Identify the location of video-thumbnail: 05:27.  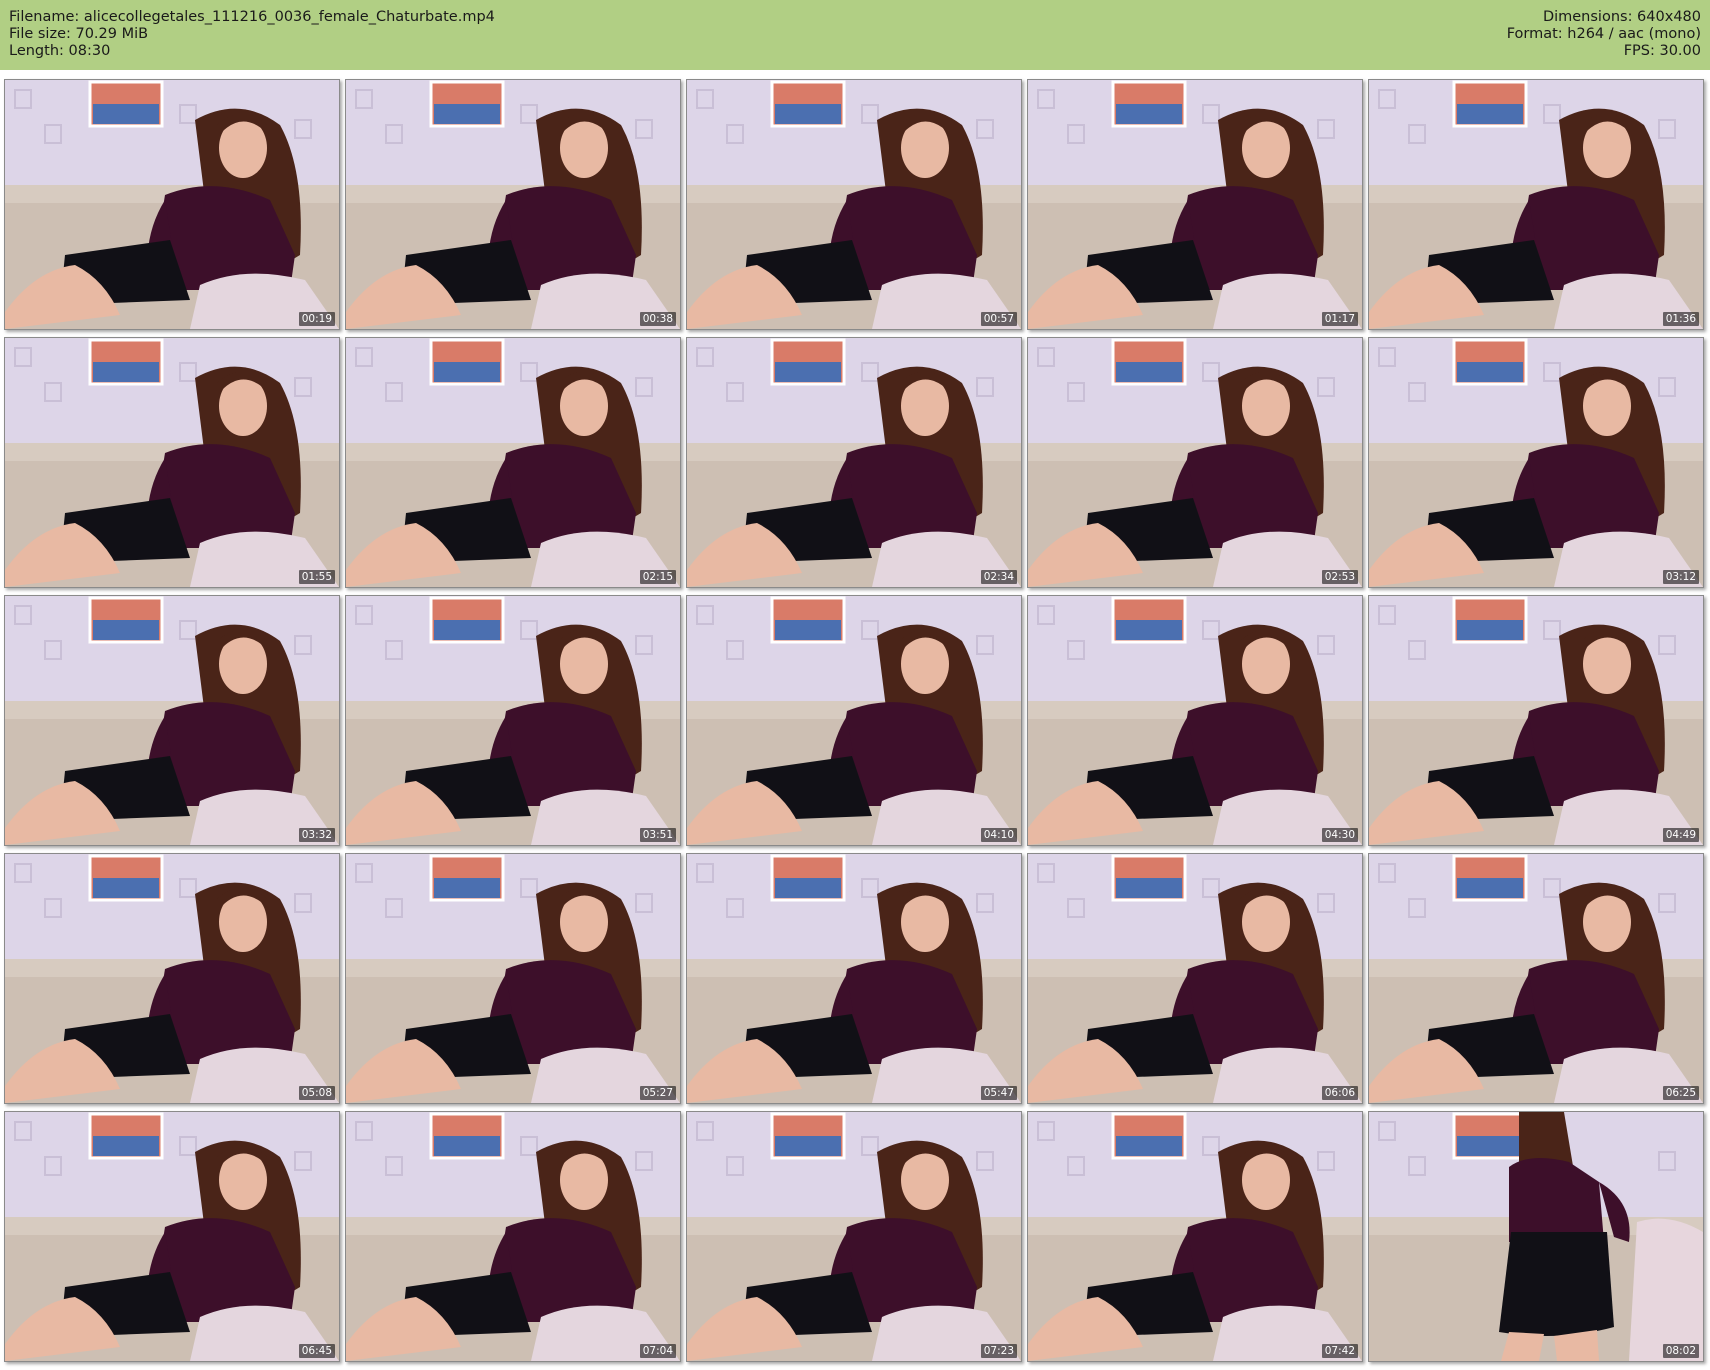
(513, 978).